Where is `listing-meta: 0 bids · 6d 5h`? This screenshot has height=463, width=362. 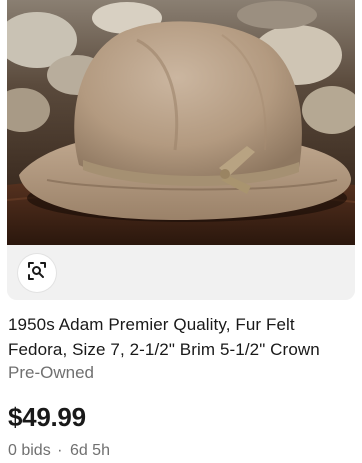
listing-meta: 0 bids · 6d 5h is located at coordinates (59, 451).